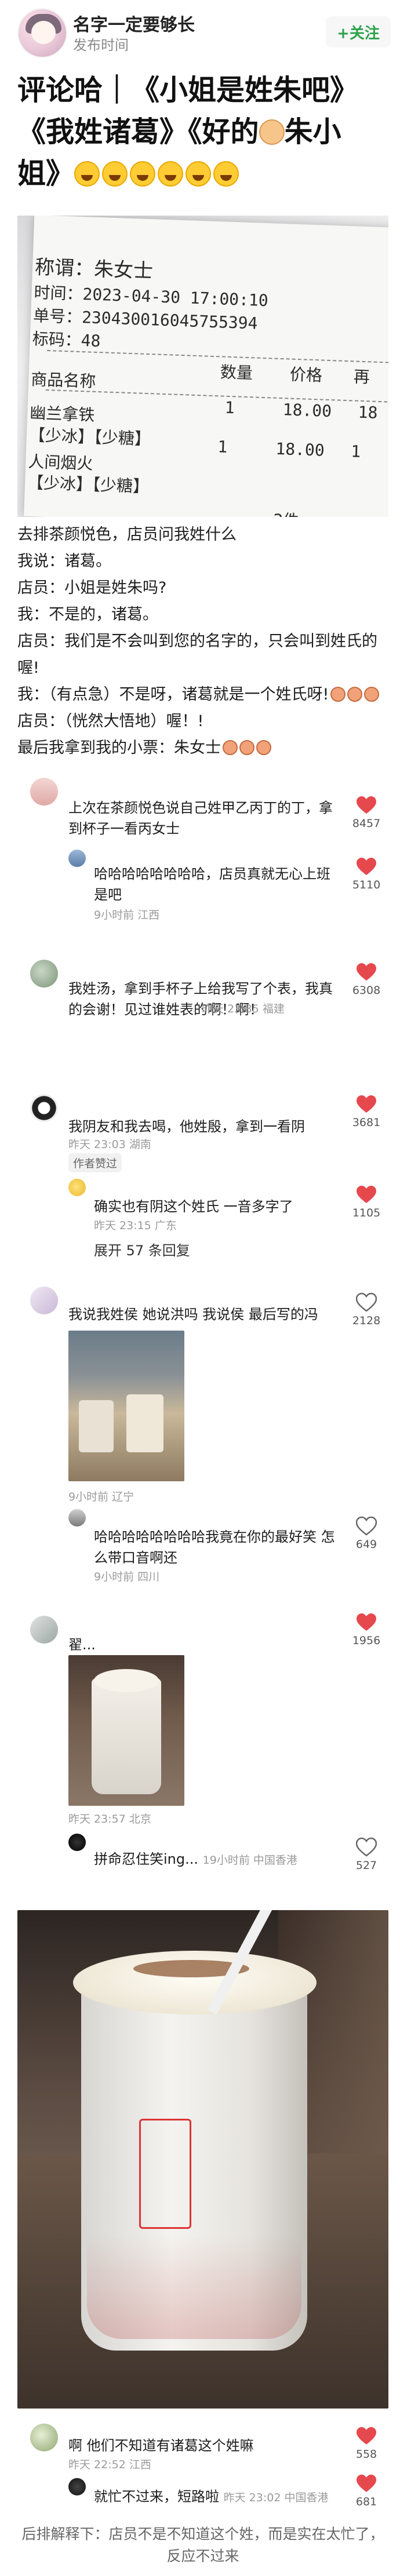 The width and height of the screenshot is (400, 2576). I want to click on receipt-col-price: 价格, so click(306, 375).